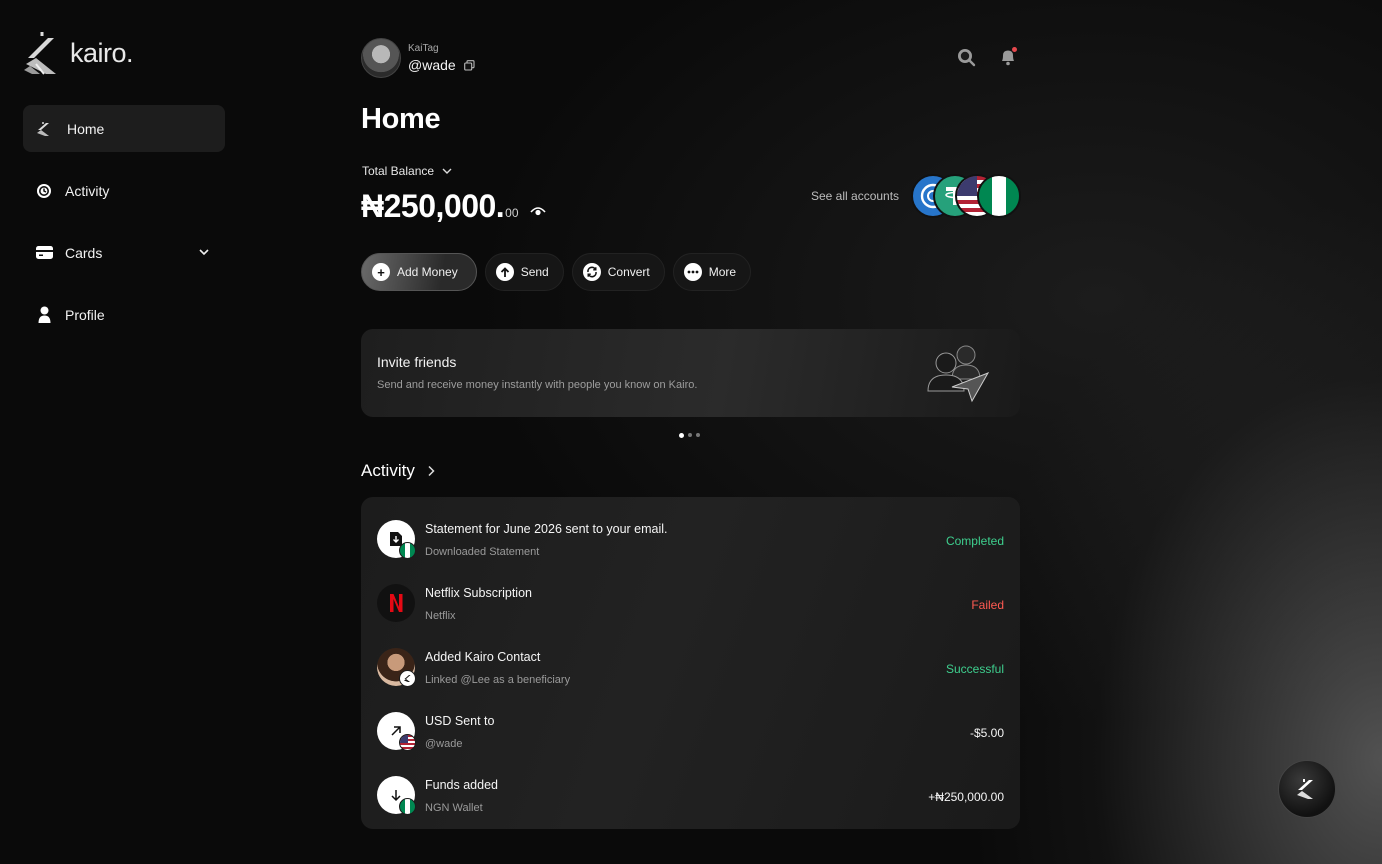  I want to click on sidebar-item-label: Home, so click(86, 128).